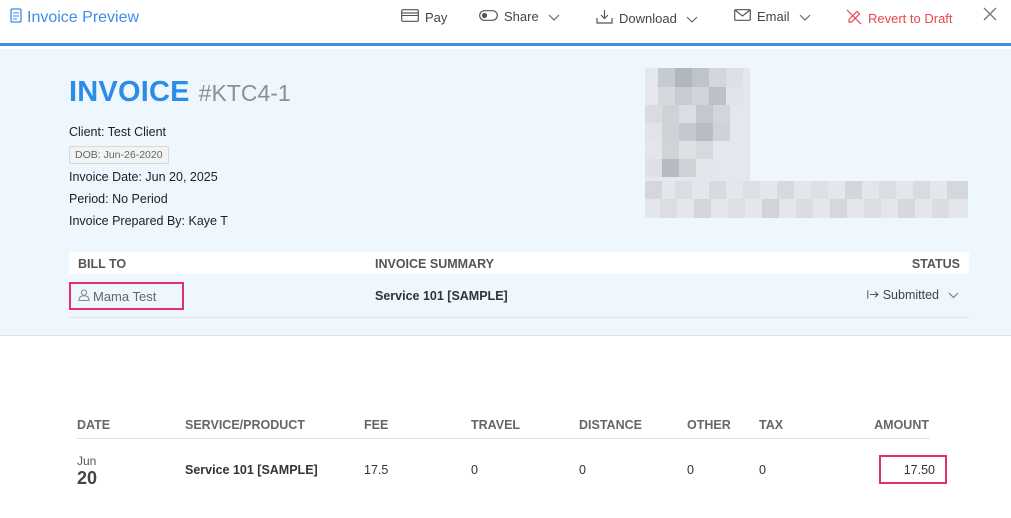  I want to click on download-label: Download, so click(648, 18).